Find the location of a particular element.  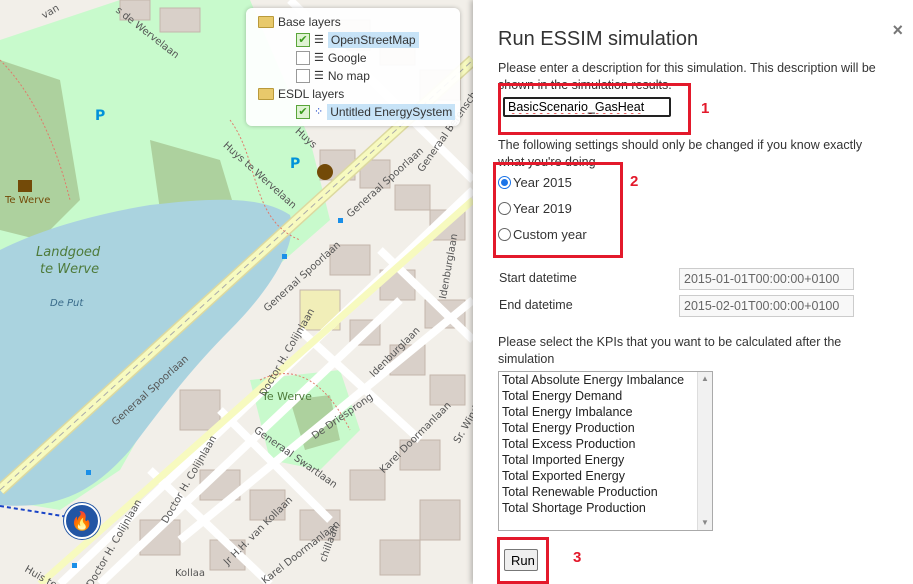

radio-label: Year 2015 is located at coordinates (542, 182).